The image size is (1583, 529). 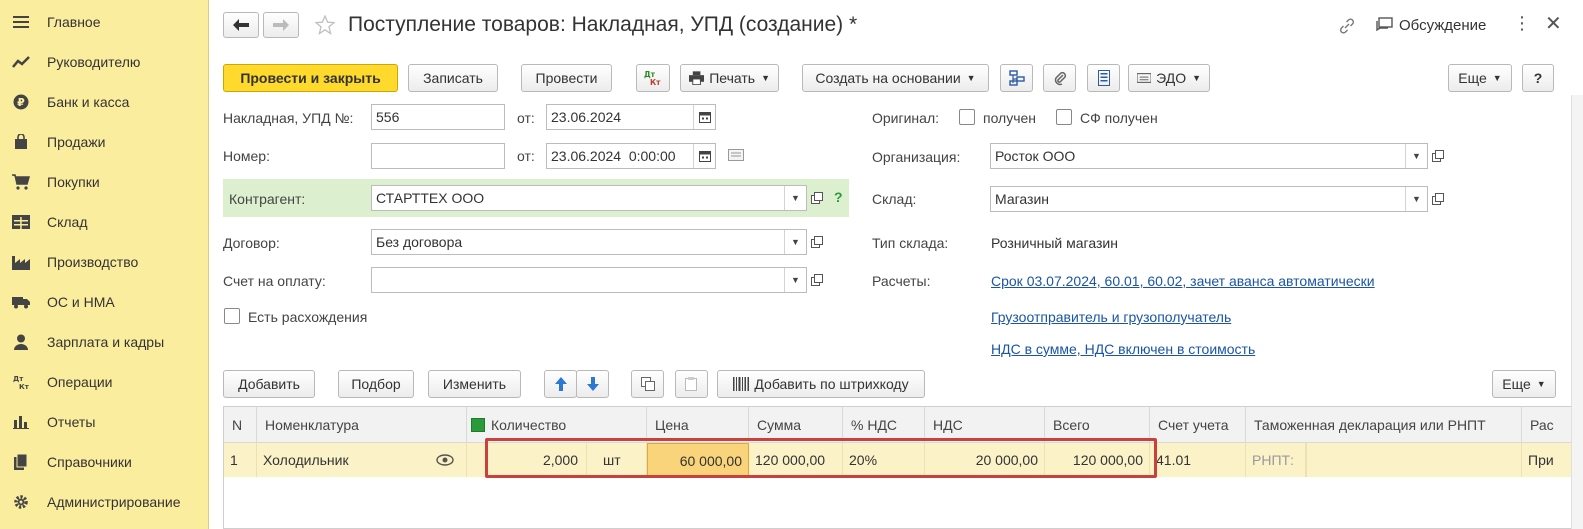 I want to click on discrepancy-checkbox, so click(x=232, y=316).